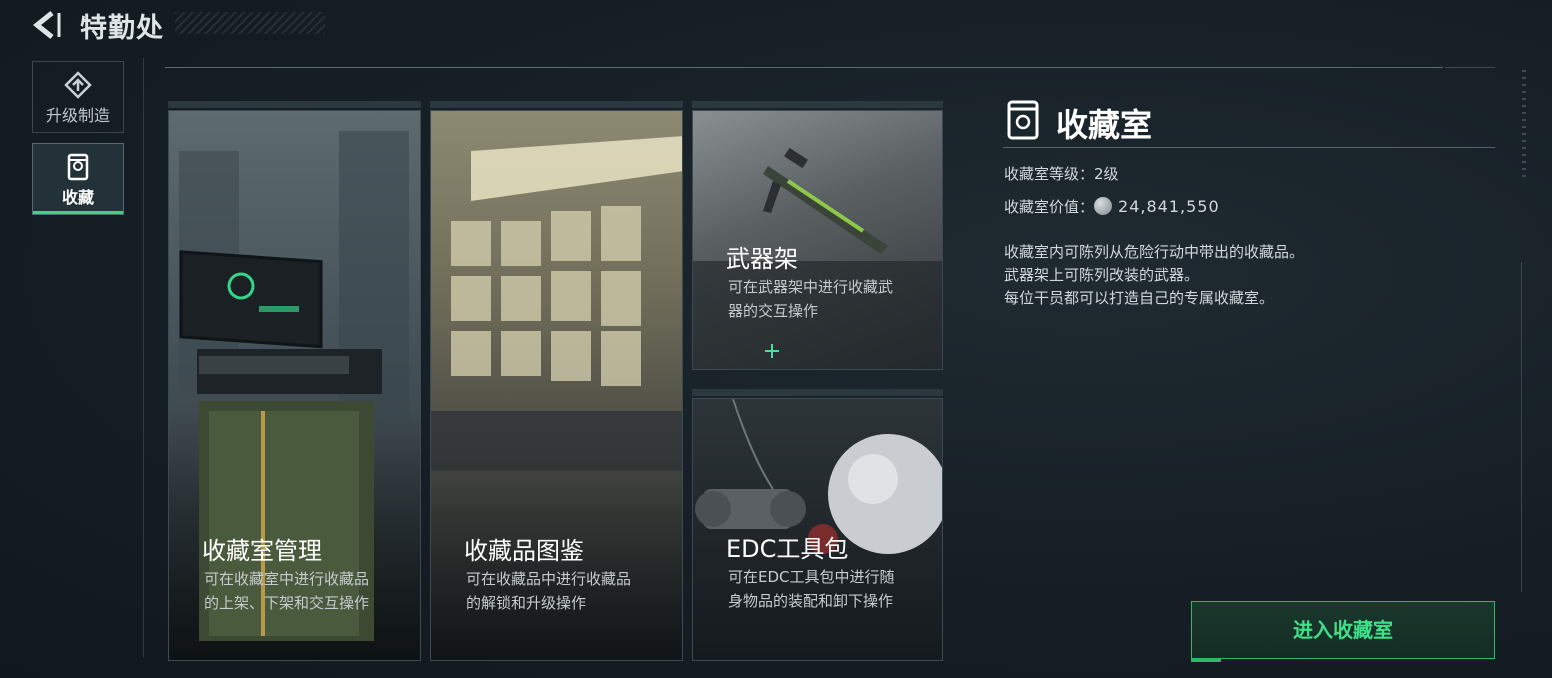  Describe the element at coordinates (526, 603) in the screenshot. I see `card-desc-line: 的解锁和升级操作` at that location.